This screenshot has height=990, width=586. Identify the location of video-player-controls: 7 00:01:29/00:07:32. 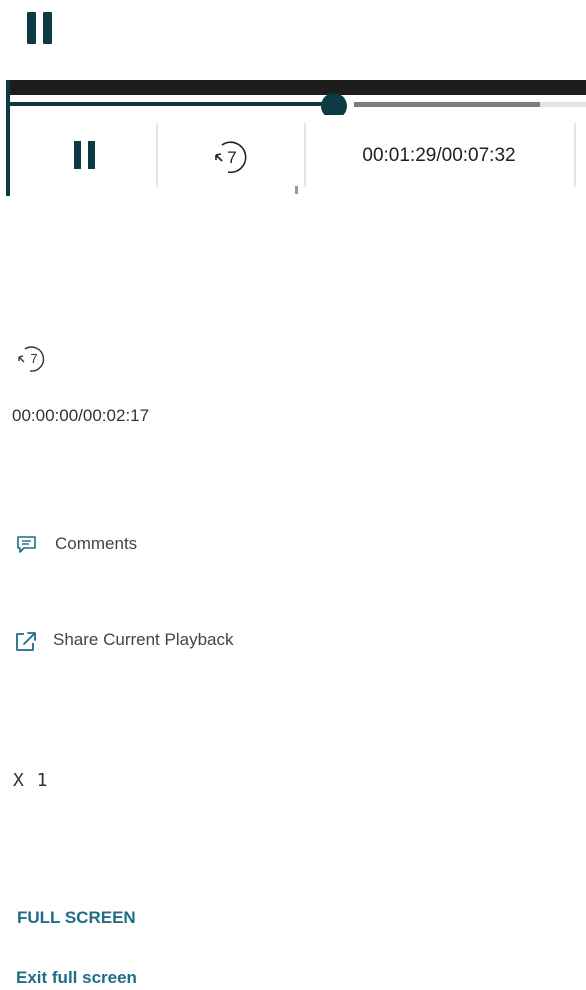
(296, 138).